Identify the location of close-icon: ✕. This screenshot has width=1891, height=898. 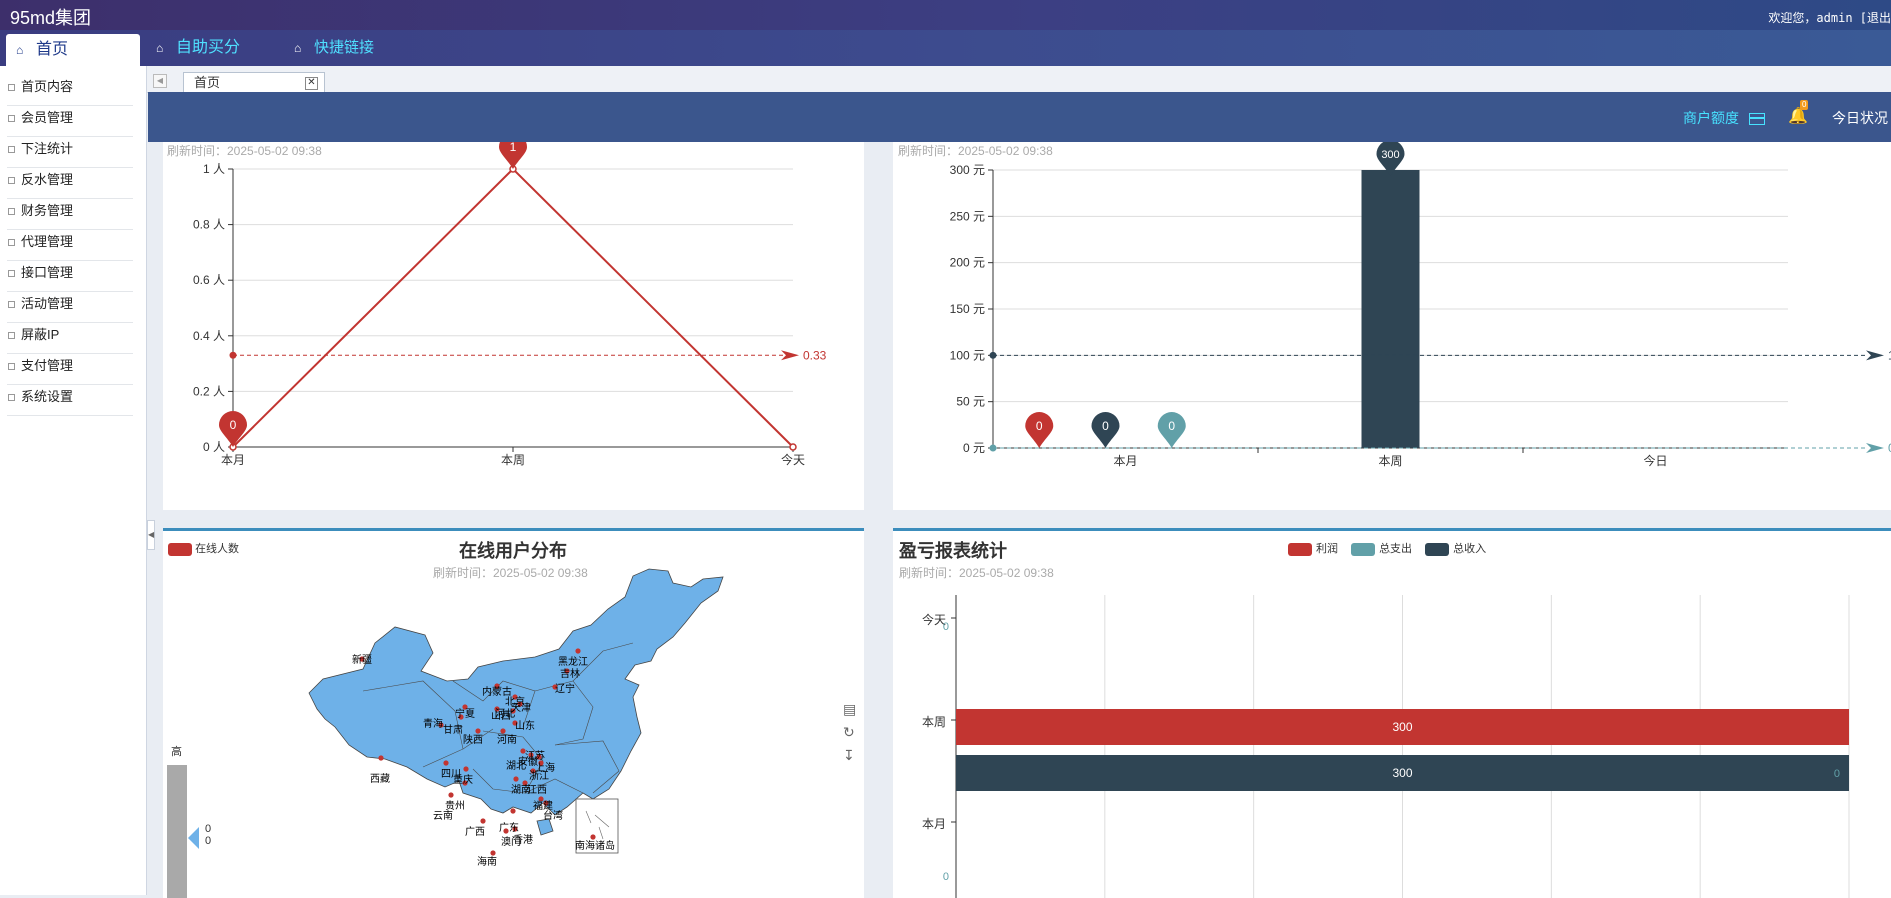
(311, 83).